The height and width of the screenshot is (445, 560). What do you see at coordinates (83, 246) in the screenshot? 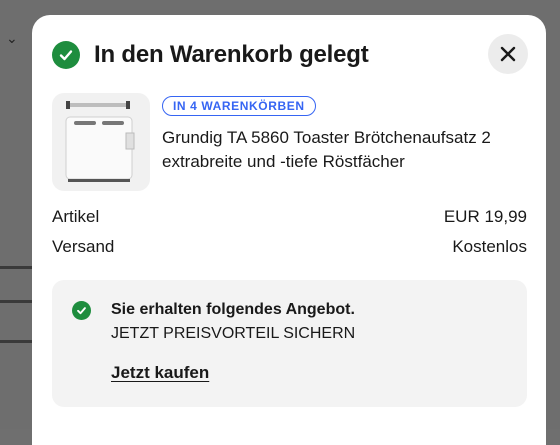
I see `shipping-label: Versand` at bounding box center [83, 246].